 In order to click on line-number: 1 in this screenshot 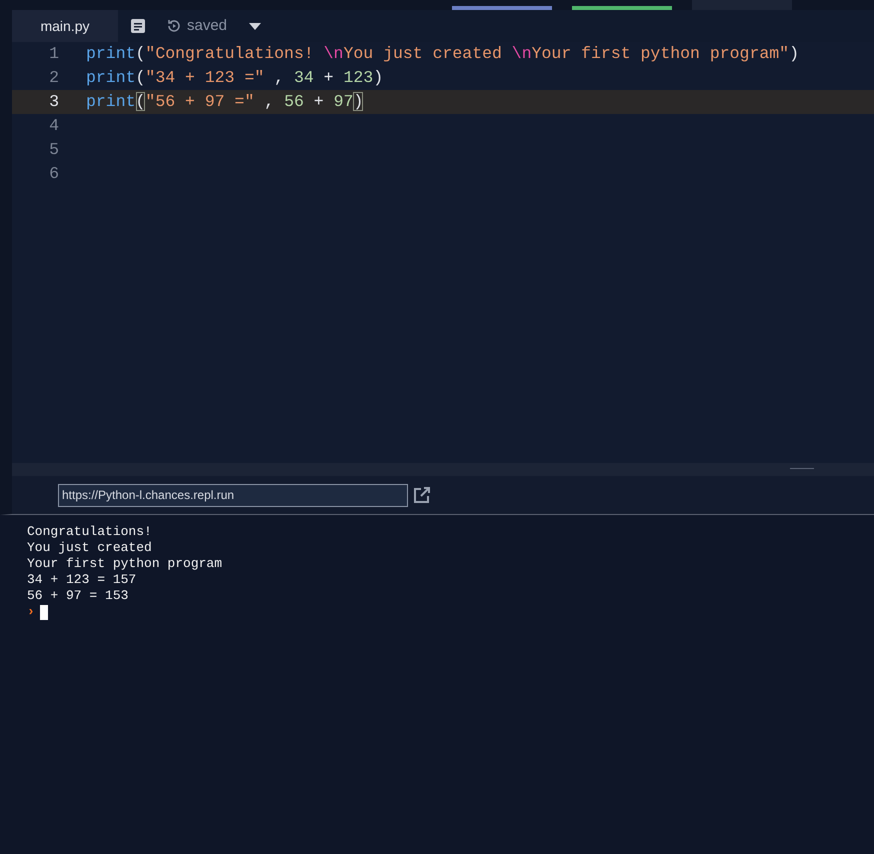, I will do `click(54, 53)`.